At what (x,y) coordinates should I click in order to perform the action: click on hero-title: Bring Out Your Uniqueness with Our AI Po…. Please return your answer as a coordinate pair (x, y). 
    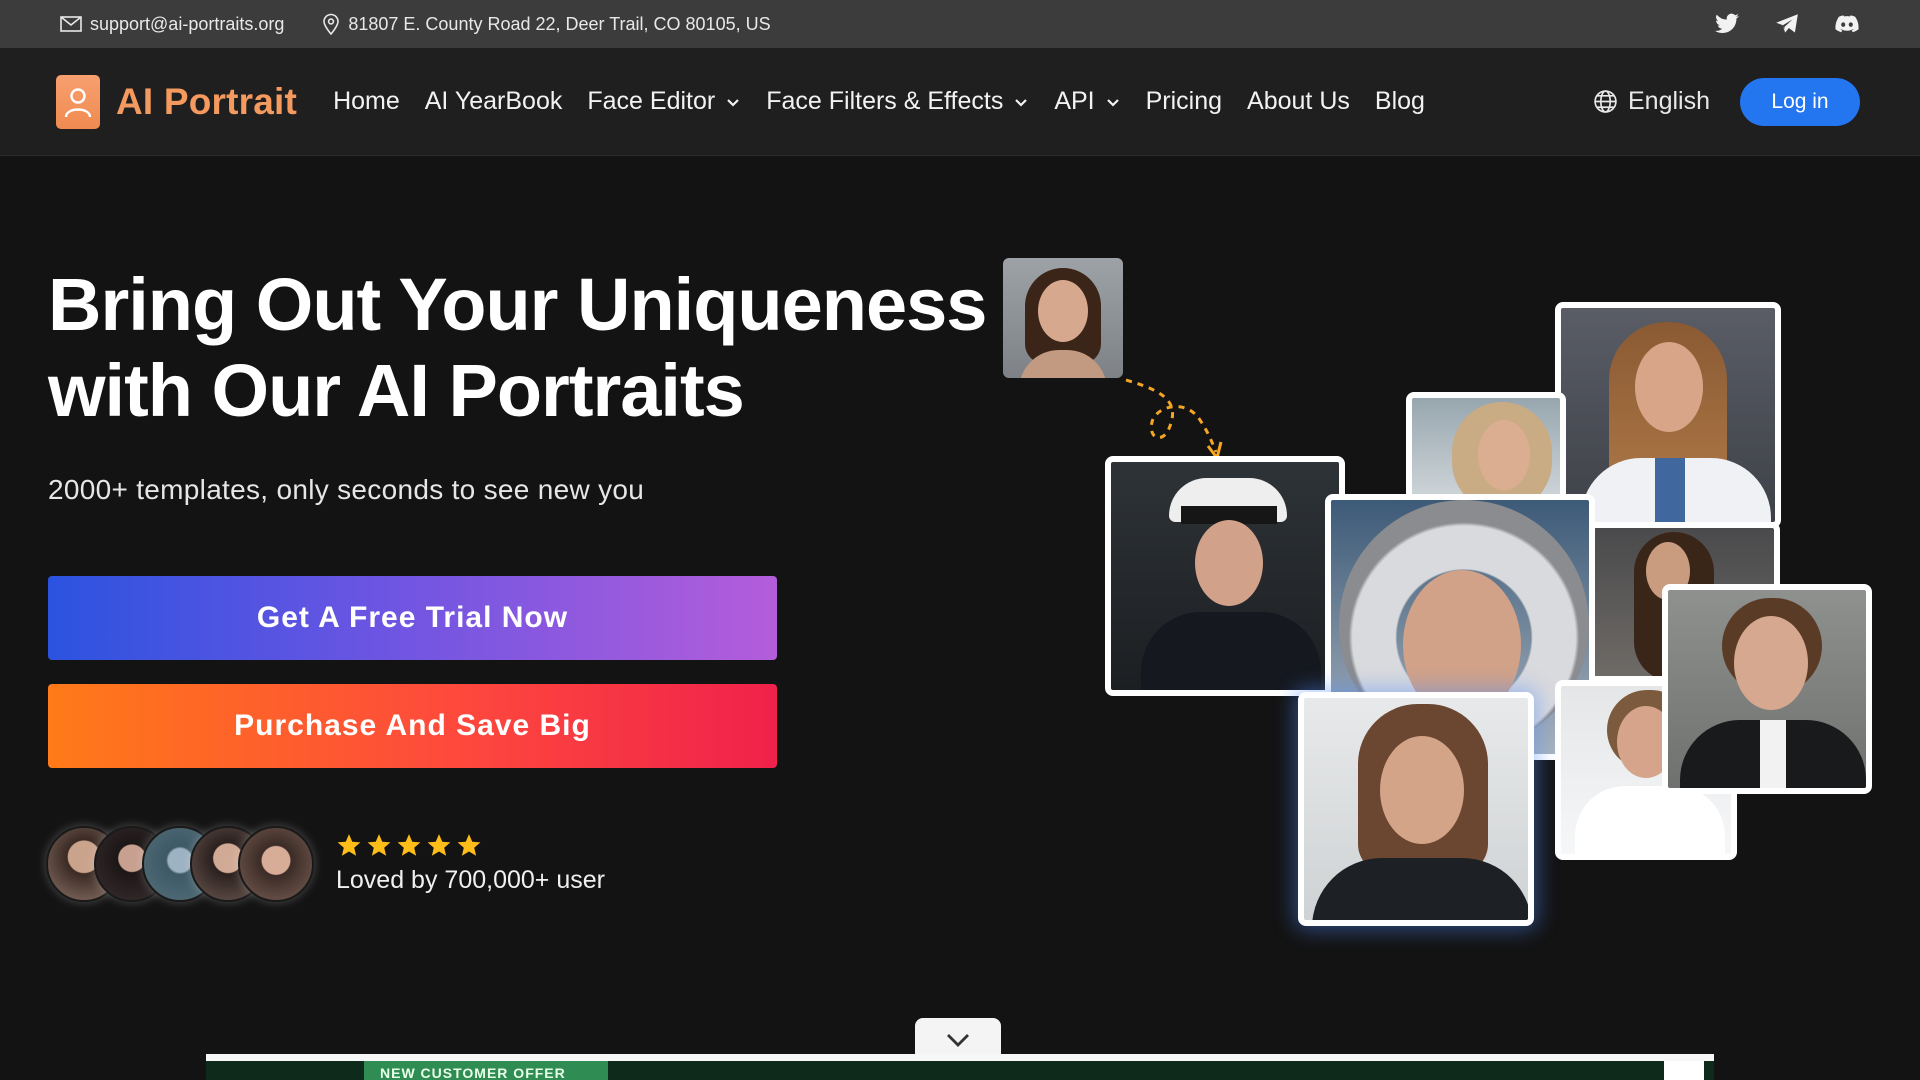
    Looking at the image, I should click on (528, 348).